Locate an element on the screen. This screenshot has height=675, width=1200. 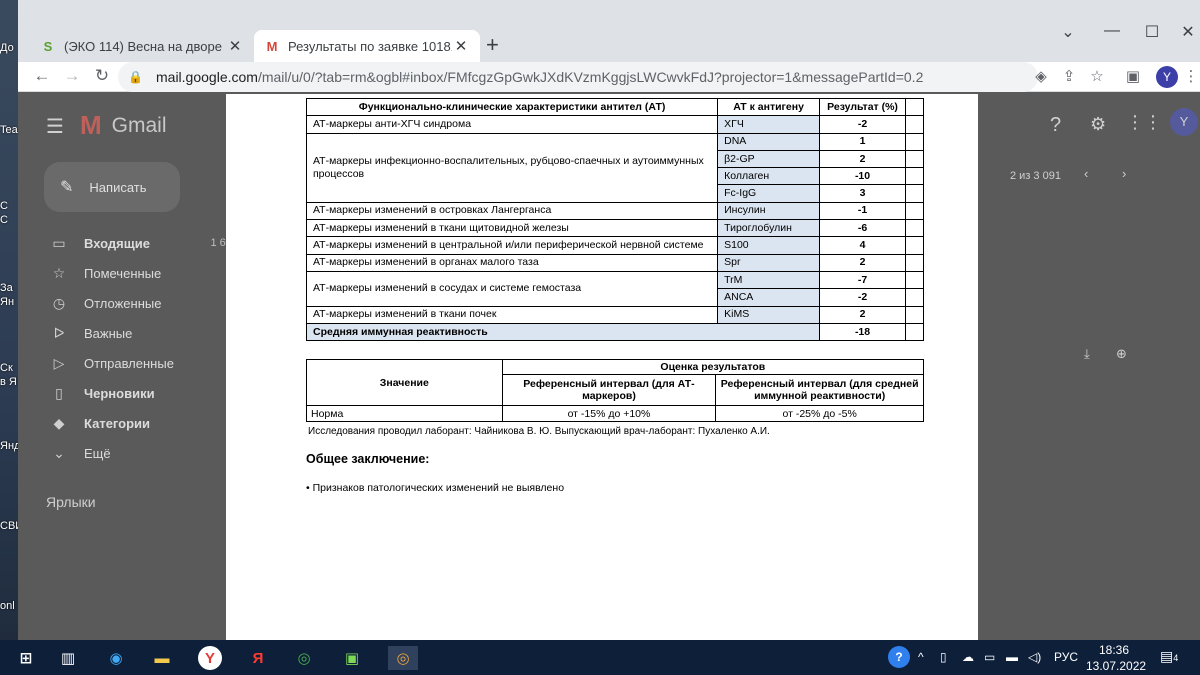
next-page-icon: › is located at coordinates (1124, 173).